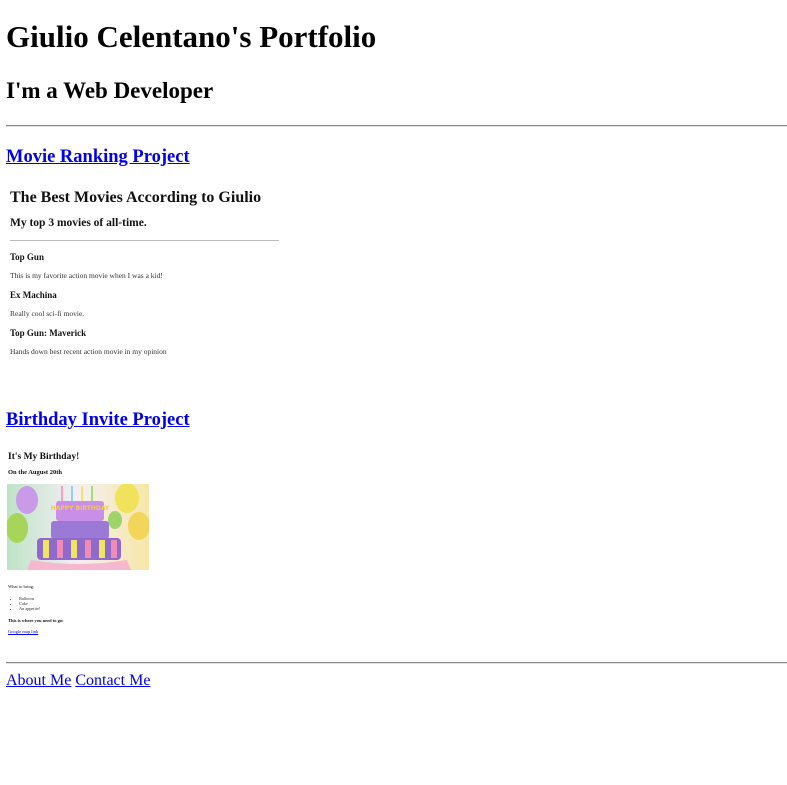  I want to click on movie-preview-title: The Best Movies According to Giulio, so click(136, 197).